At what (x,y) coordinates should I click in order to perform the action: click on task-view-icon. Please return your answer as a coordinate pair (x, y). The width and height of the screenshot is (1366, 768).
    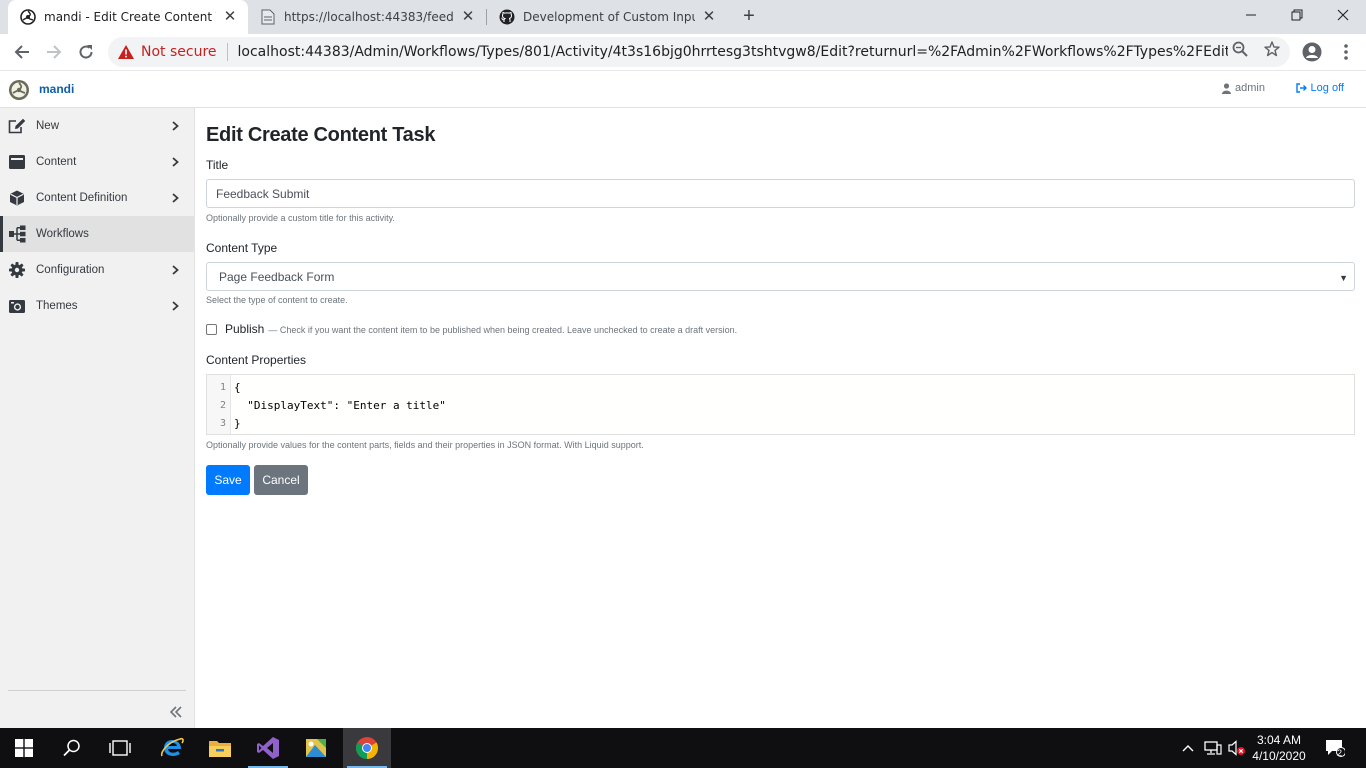
    Looking at the image, I should click on (120, 748).